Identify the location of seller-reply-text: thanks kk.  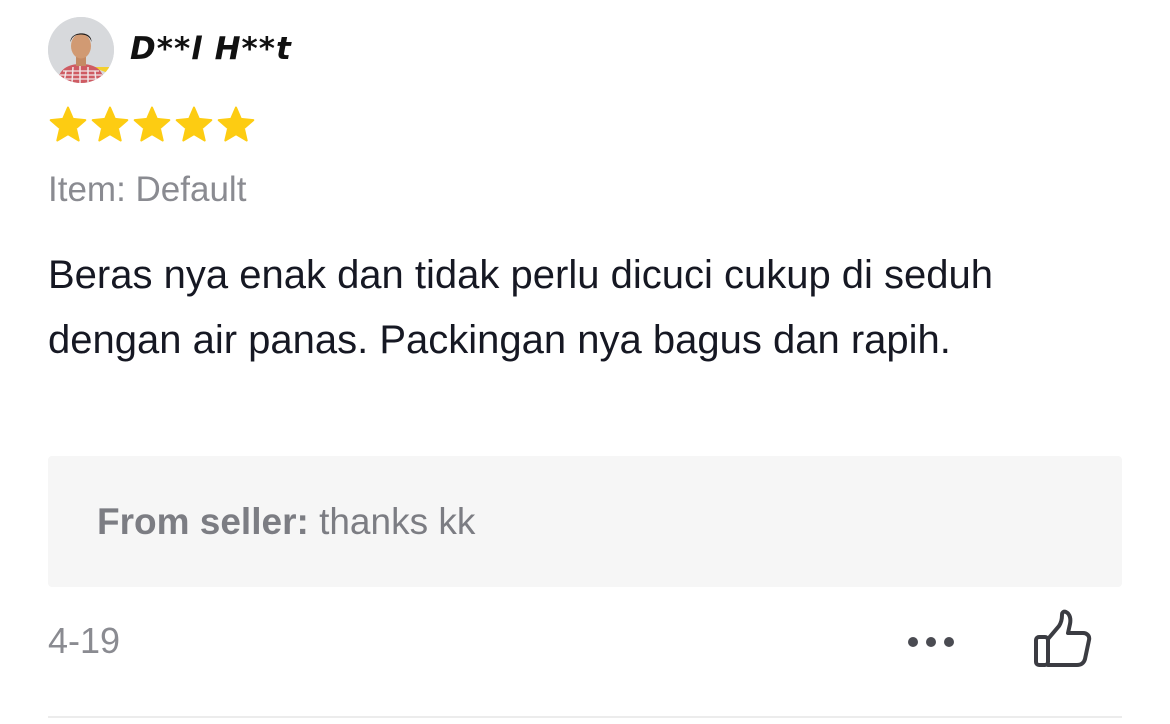
(392, 521).